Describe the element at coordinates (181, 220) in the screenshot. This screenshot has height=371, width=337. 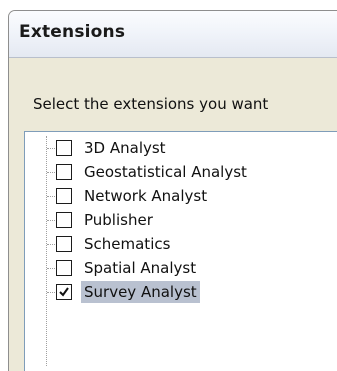
I see `extension-item-publisher: Publisher` at that location.